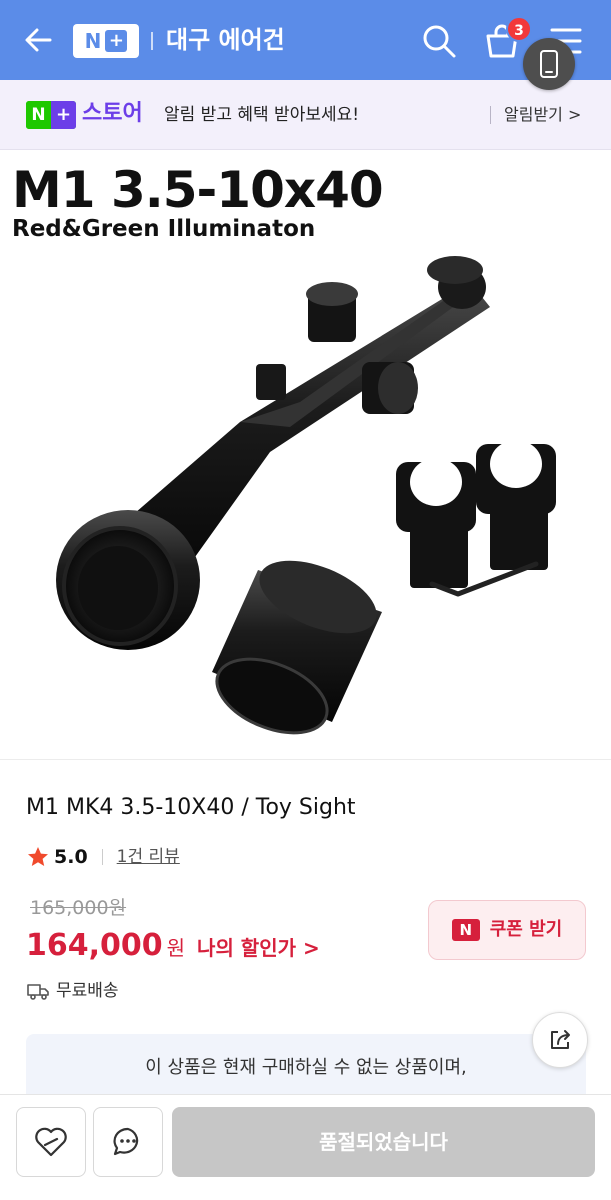 The height and width of the screenshot is (1200, 611). Describe the element at coordinates (383, 1142) in the screenshot. I see `sold-out-button: 품절되었습니다` at that location.